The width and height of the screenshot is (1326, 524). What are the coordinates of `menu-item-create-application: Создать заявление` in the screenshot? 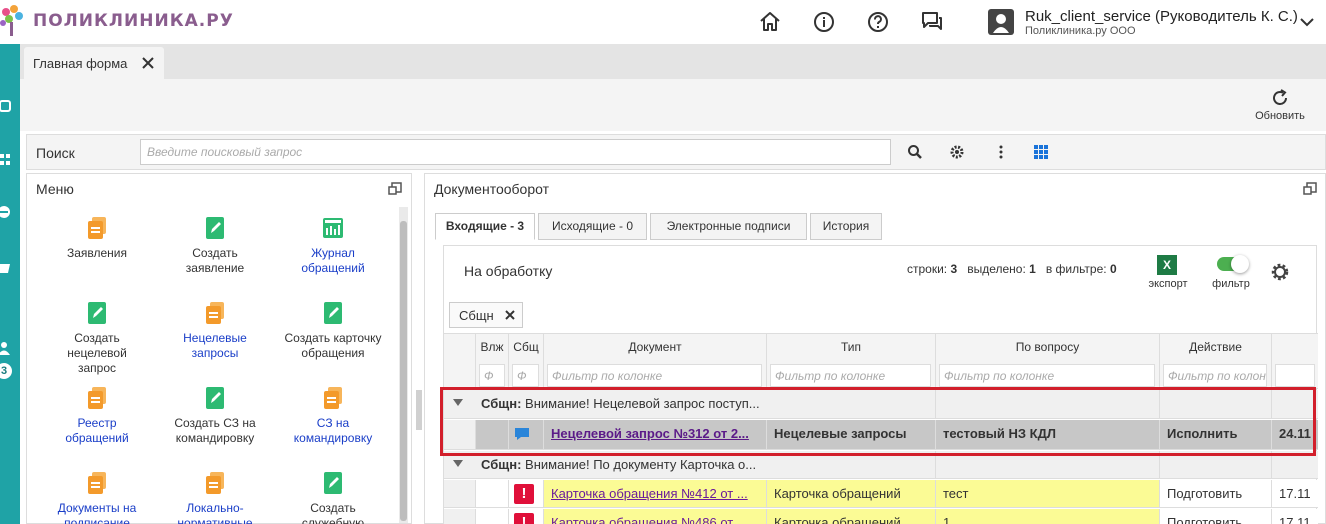 It's located at (215, 246).